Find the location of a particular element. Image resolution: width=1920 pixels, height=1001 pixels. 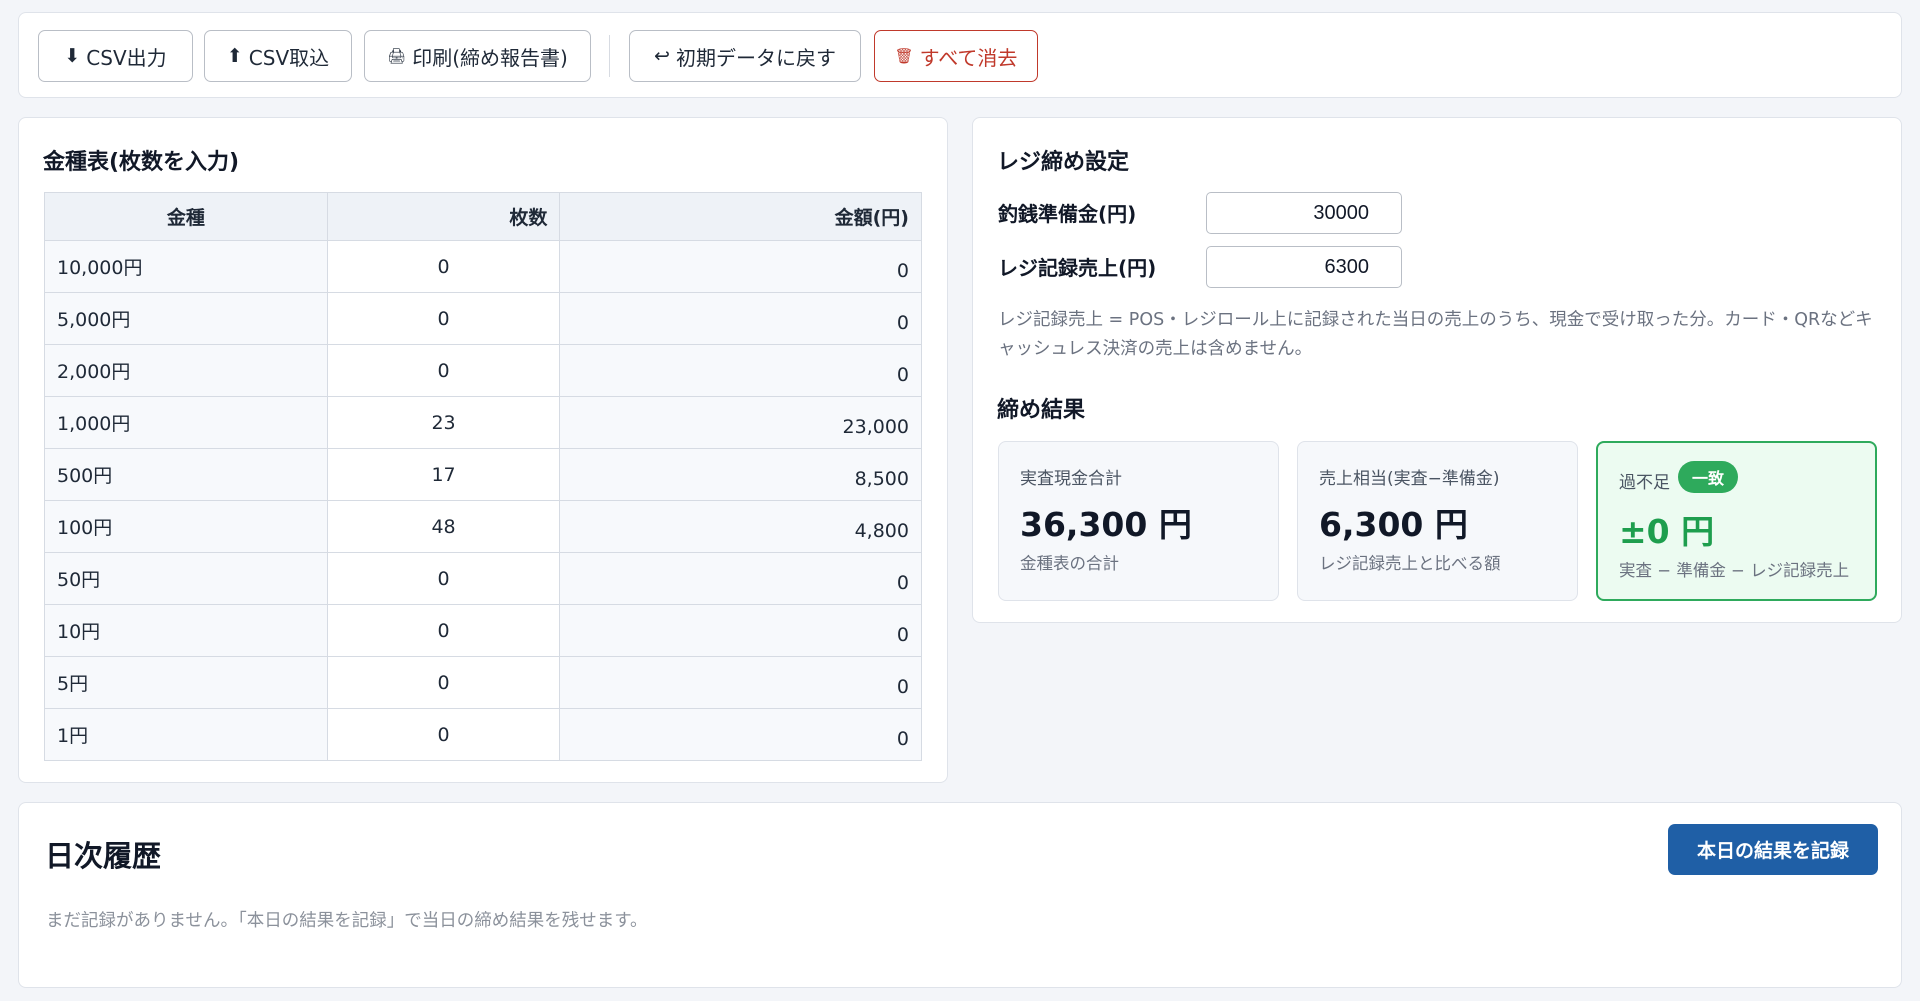

actual-cash-total-box: 実査現金合計 36,300 円 金種表の合計 is located at coordinates (1138, 521).